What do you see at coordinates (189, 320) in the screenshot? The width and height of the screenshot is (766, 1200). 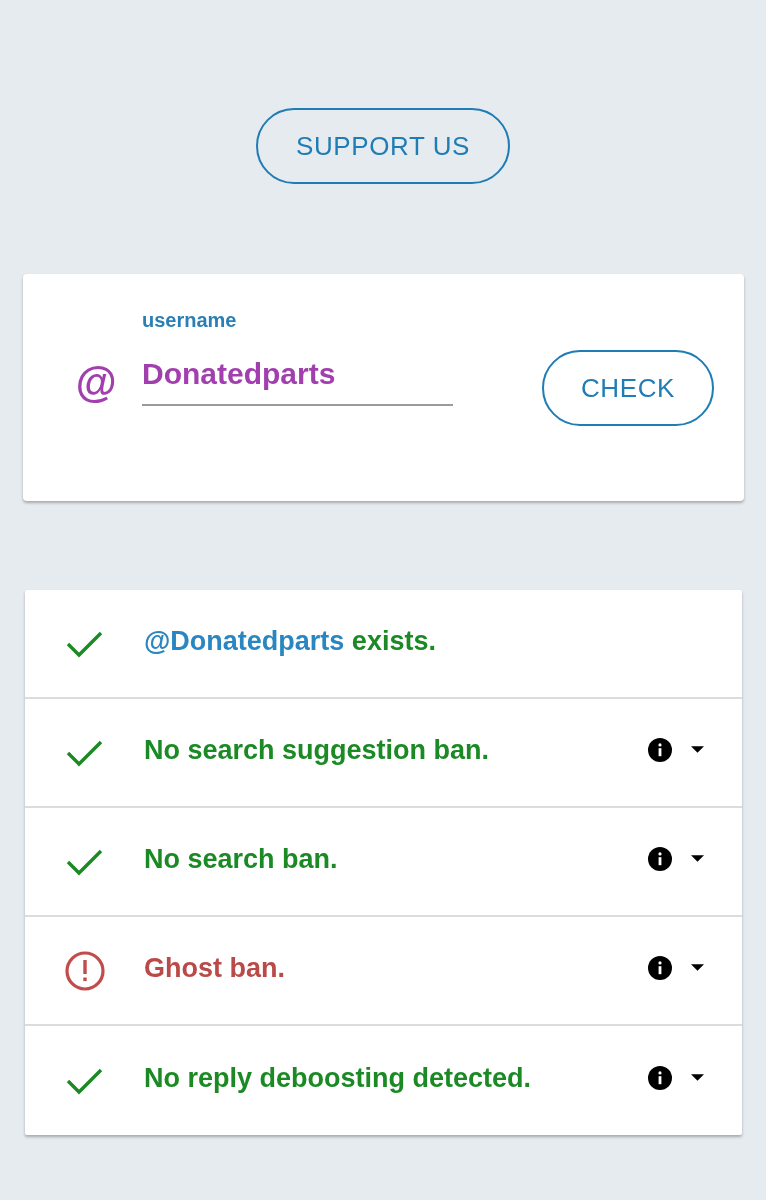 I see `field-label: username` at bounding box center [189, 320].